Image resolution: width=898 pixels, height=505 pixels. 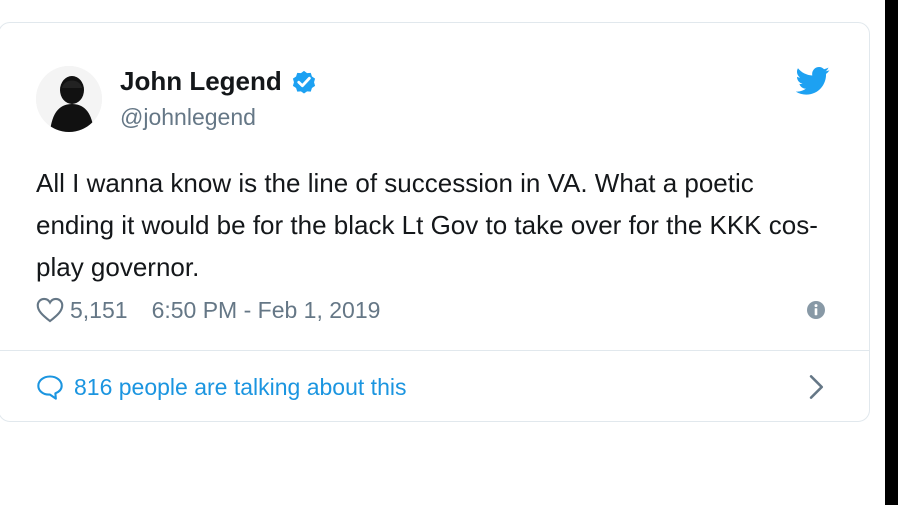 I want to click on avatar-silhouette, so click(x=69, y=99).